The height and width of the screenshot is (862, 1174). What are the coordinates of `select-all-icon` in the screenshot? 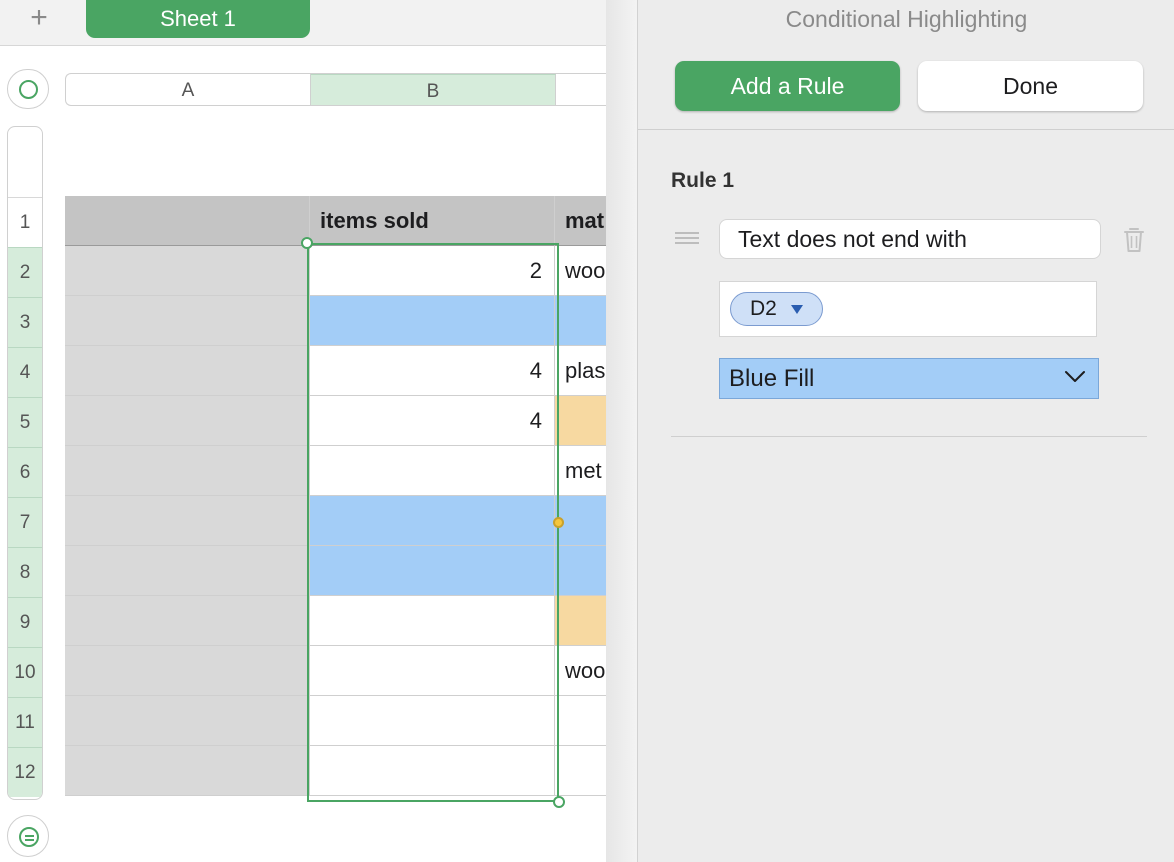 It's located at (28, 89).